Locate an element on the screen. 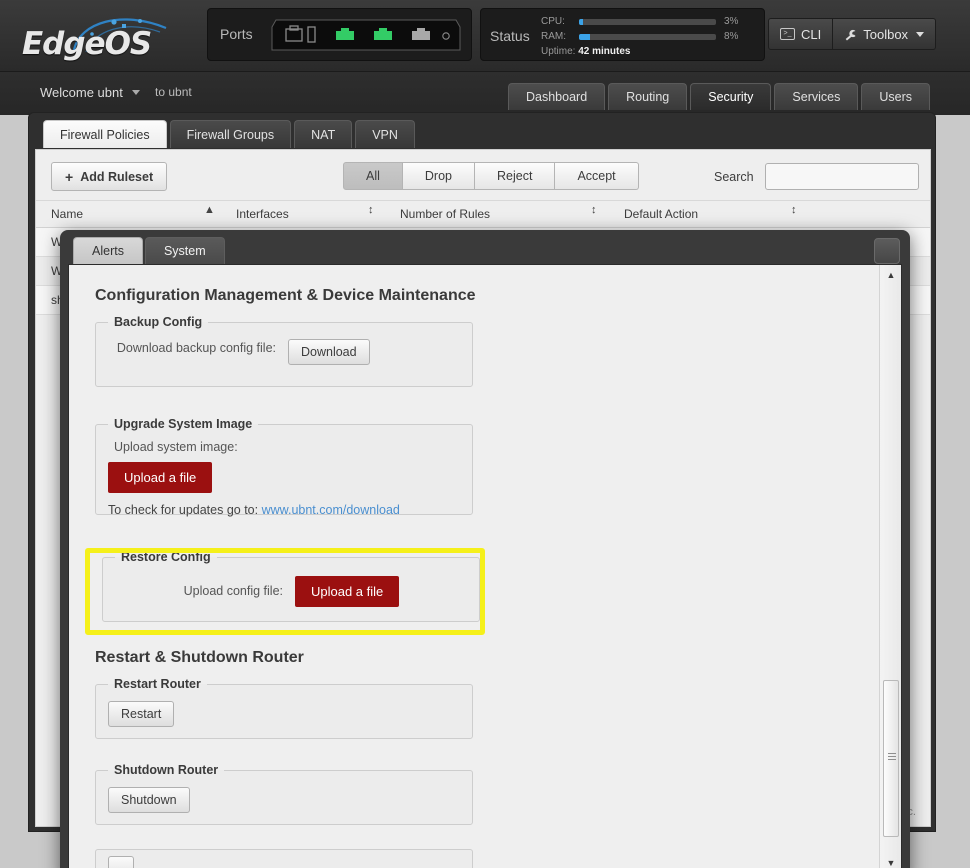  shutdown-router-fieldset: Shutdown Router Shutdown is located at coordinates (284, 794).